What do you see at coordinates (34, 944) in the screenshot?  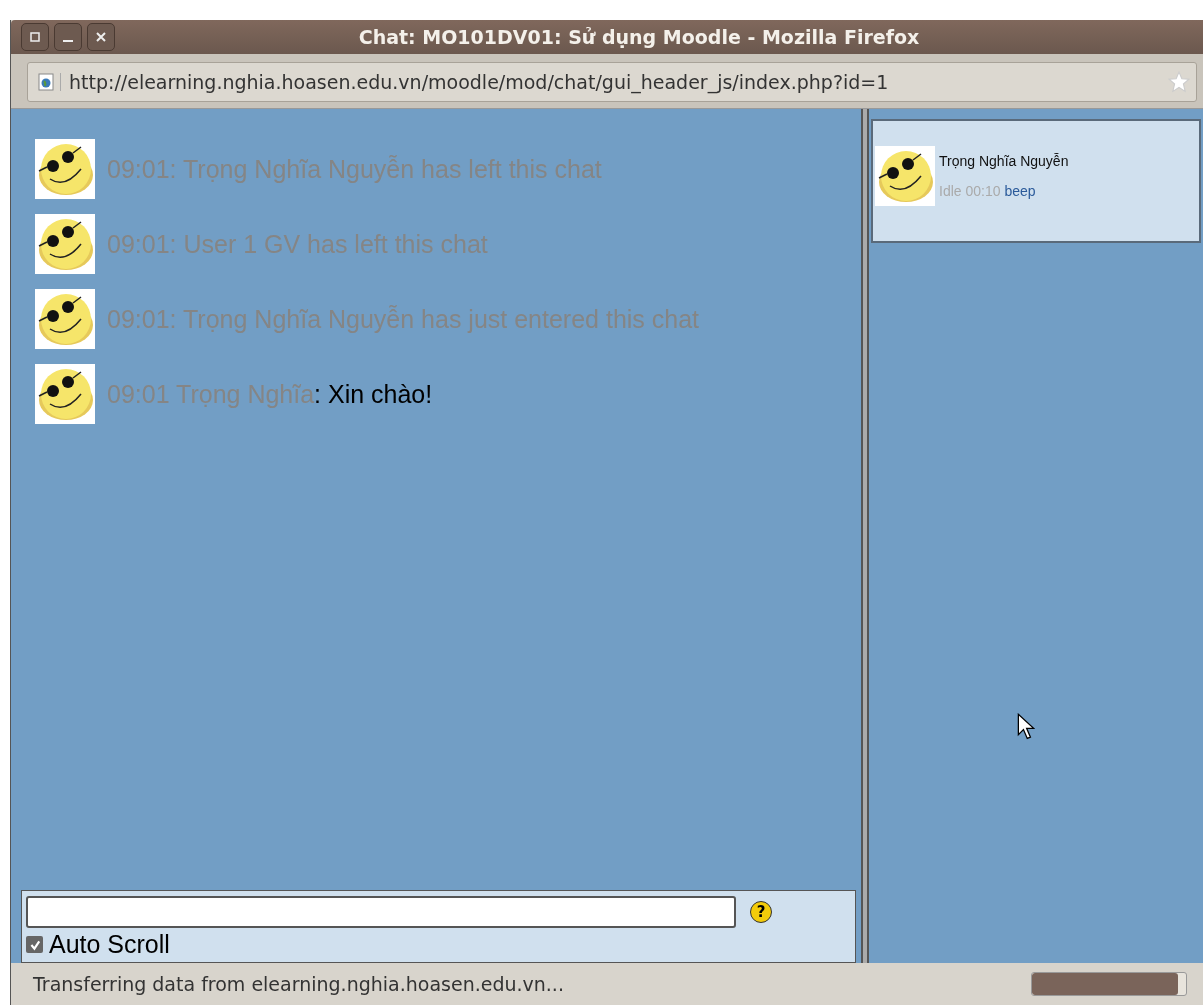 I see `auto-scroll-checkbox` at bounding box center [34, 944].